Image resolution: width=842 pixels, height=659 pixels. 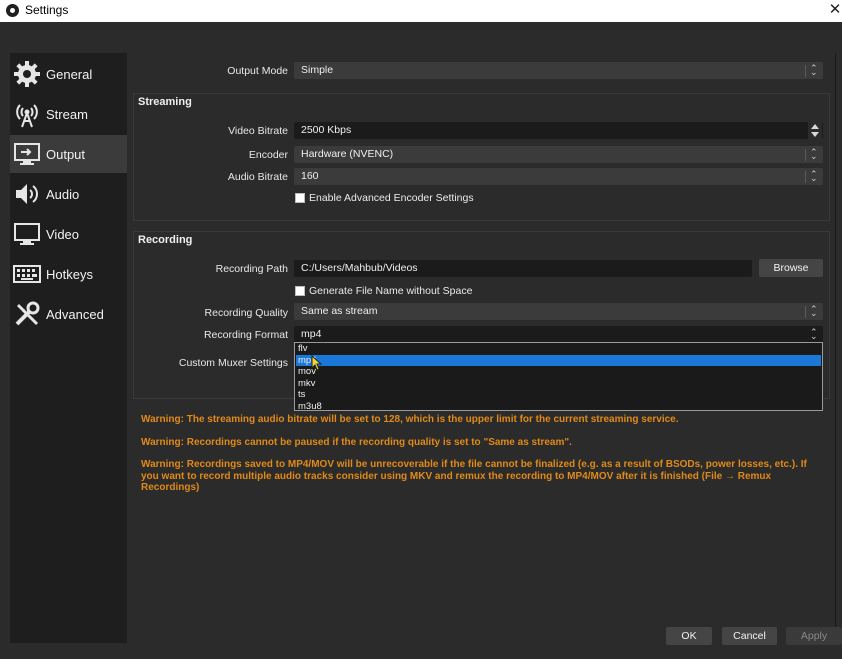 I want to click on sidebar-item-advanced: Advanced, so click(x=68, y=314).